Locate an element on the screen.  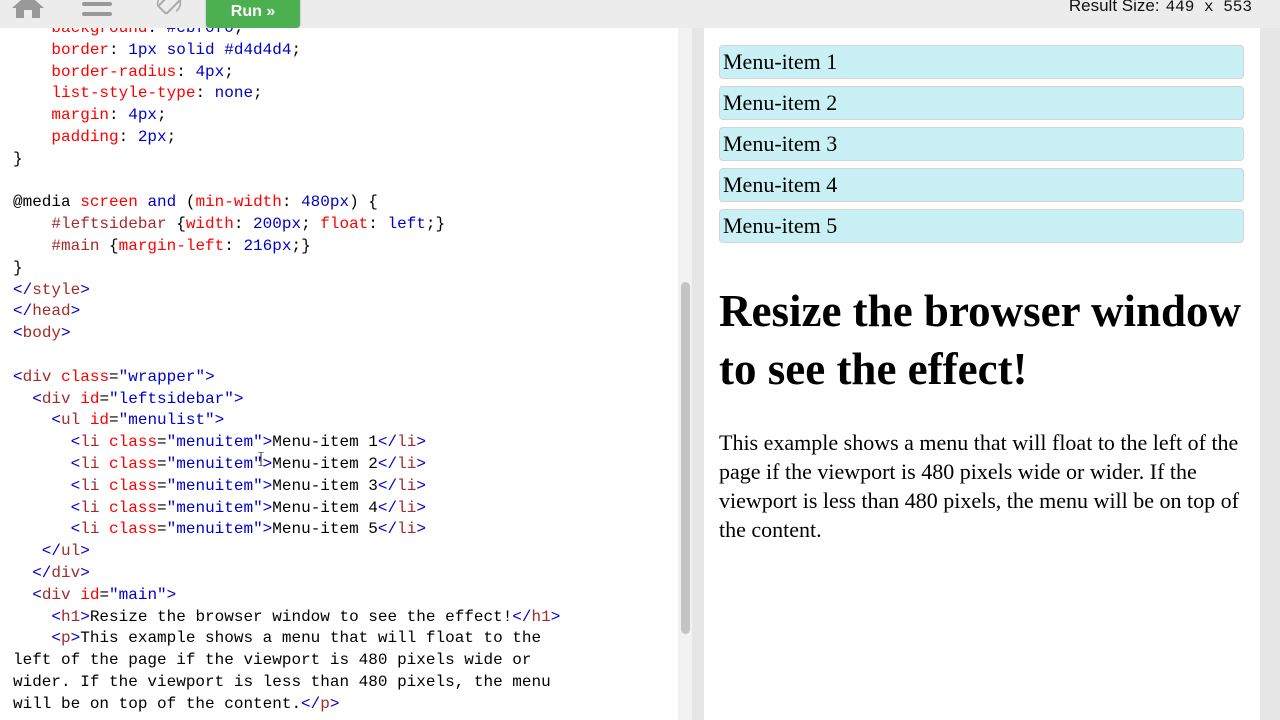
run-button: Run » is located at coordinates (253, 14).